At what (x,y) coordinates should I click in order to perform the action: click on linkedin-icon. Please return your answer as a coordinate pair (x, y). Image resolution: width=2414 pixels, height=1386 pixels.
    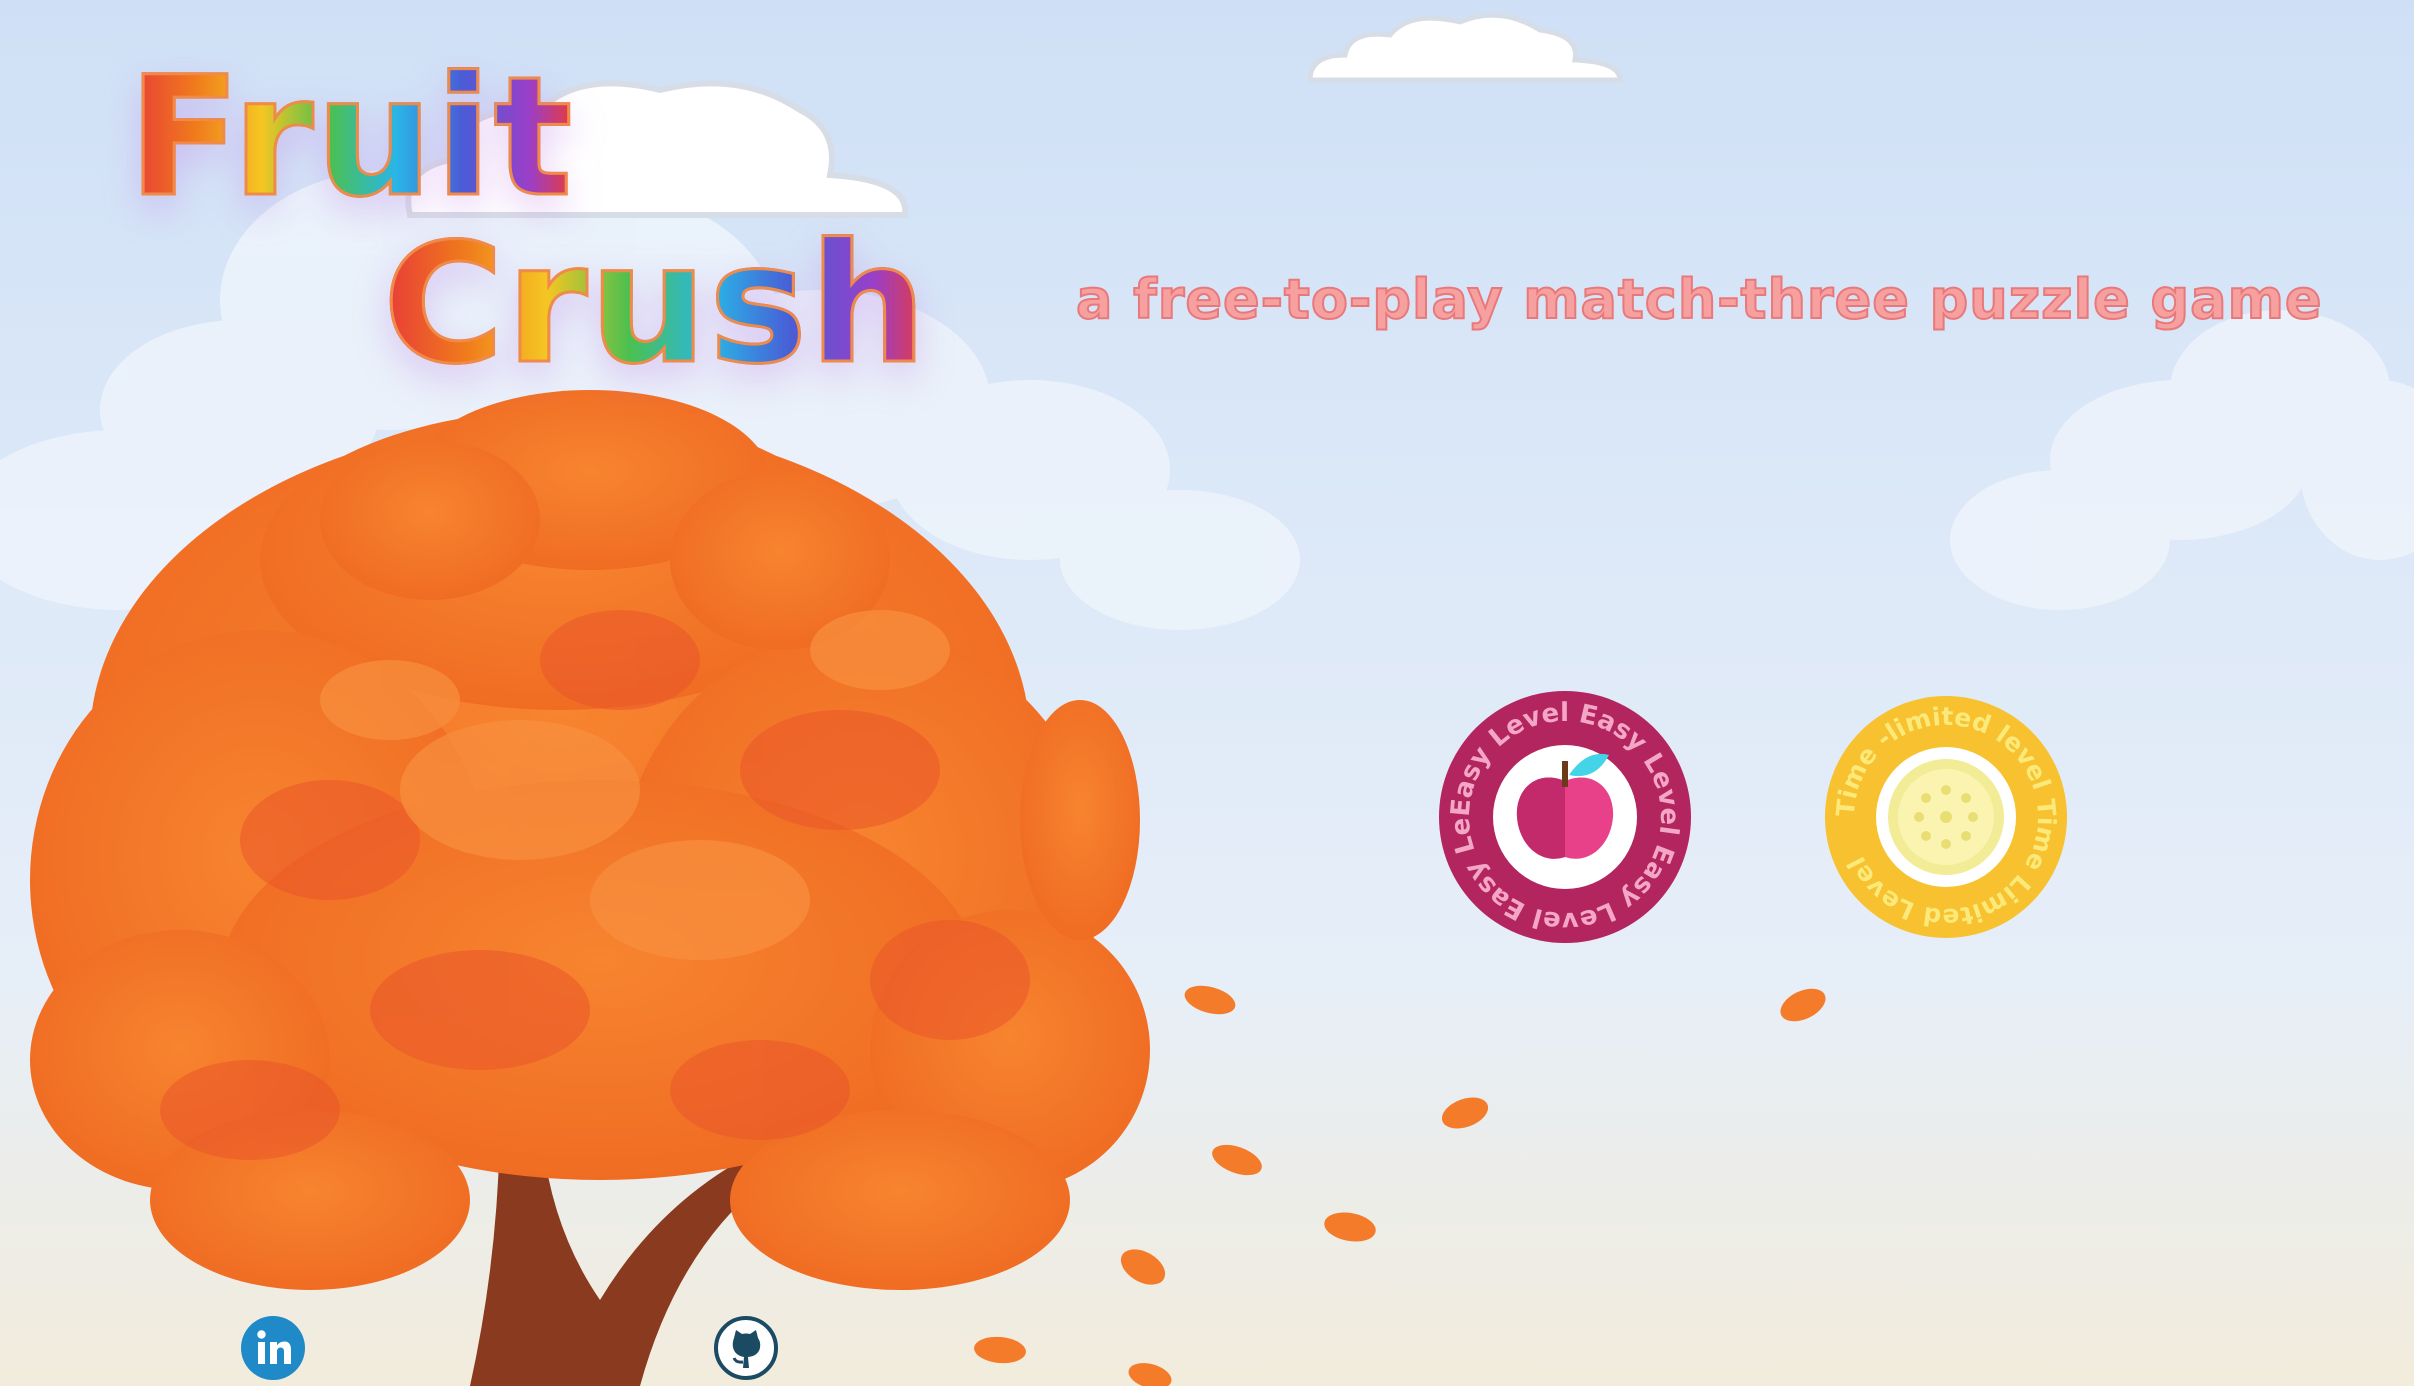
    Looking at the image, I should click on (273, 1348).